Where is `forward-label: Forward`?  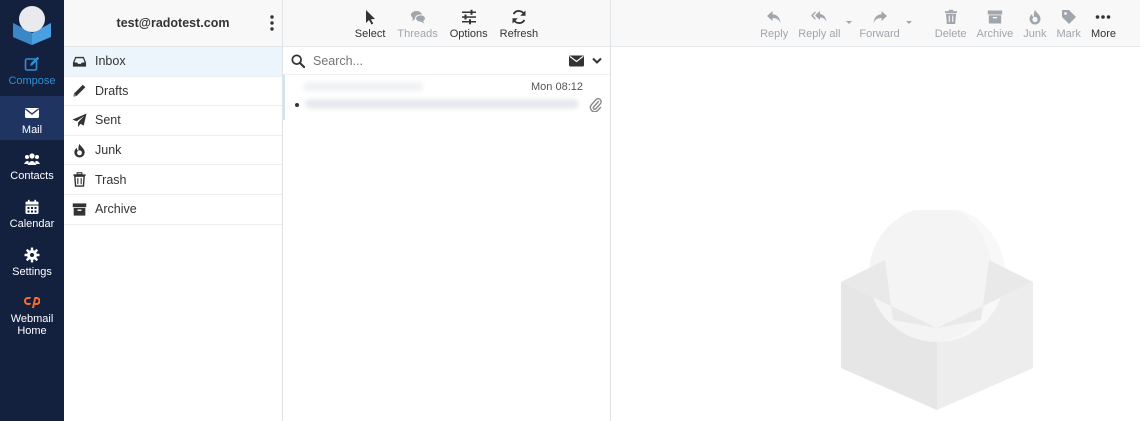 forward-label: Forward is located at coordinates (879, 34).